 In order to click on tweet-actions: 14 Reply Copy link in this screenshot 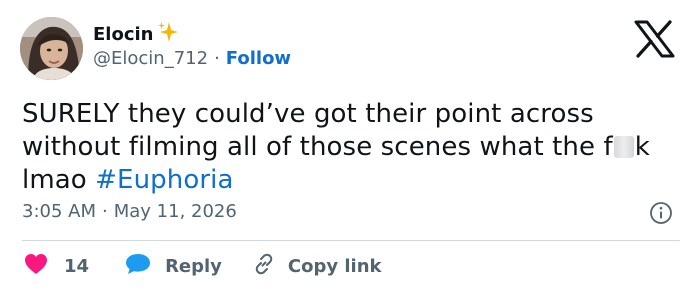, I will do `click(203, 266)`.